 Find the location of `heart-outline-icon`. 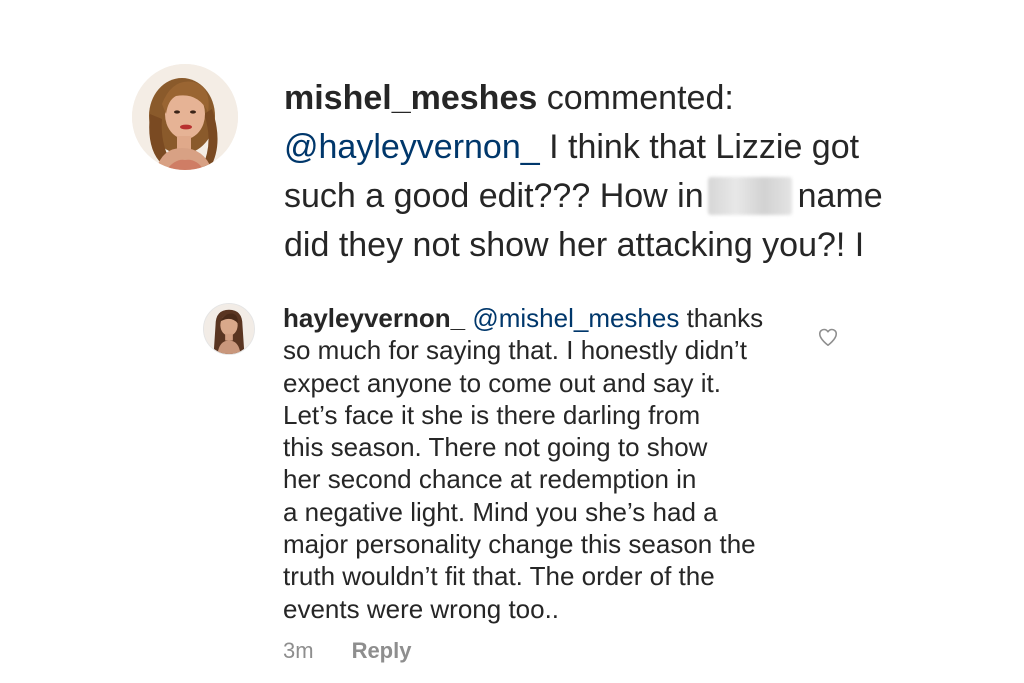

heart-outline-icon is located at coordinates (828, 337).